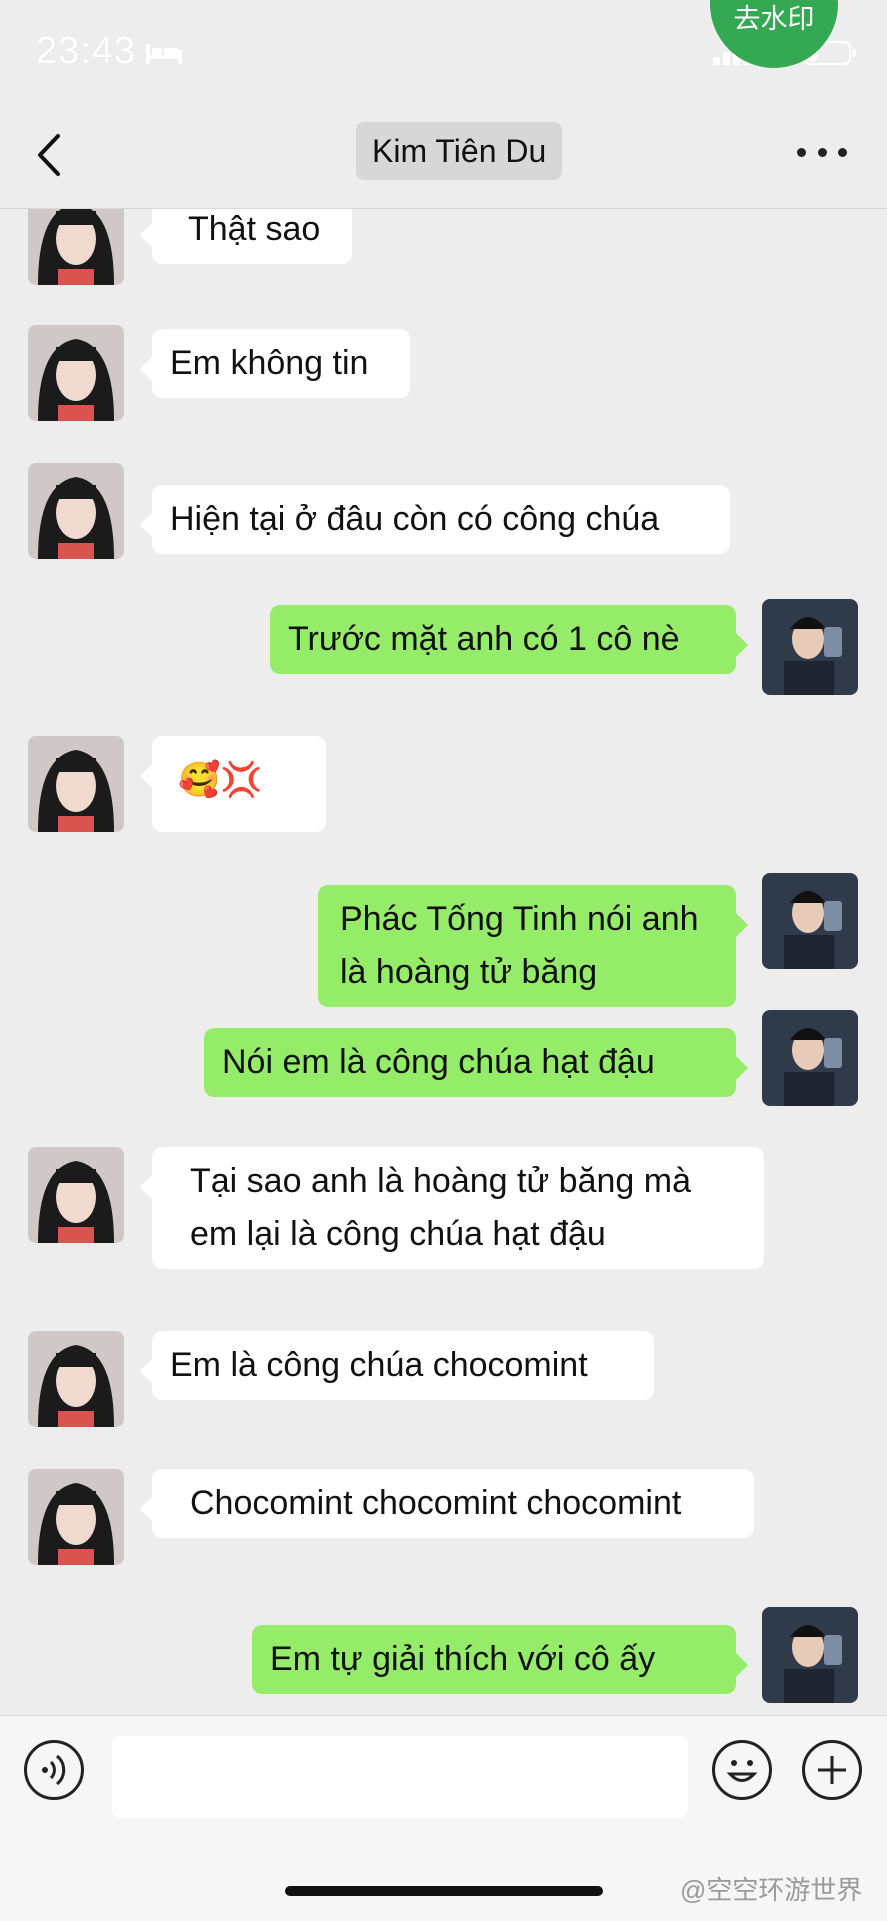  What do you see at coordinates (771, 1890) in the screenshot?
I see `weibo-watermark: @空空环游世界` at bounding box center [771, 1890].